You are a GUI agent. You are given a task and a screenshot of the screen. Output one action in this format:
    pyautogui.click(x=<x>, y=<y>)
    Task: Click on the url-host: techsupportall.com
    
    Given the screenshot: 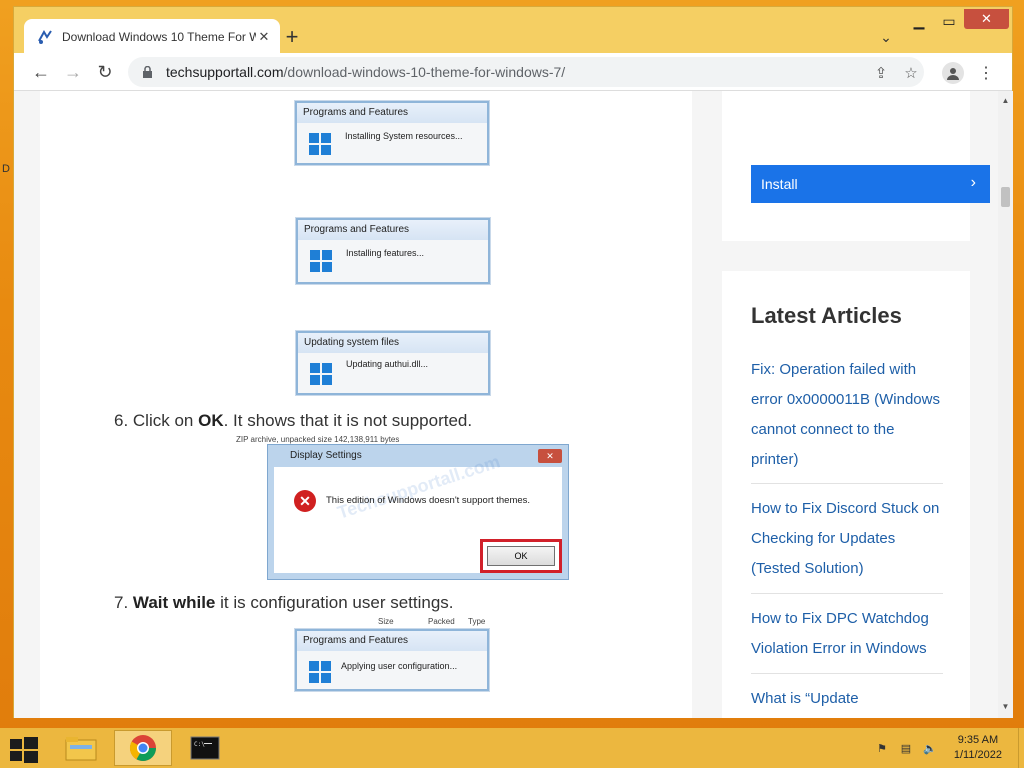 What is the action you would take?
    pyautogui.click(x=225, y=72)
    